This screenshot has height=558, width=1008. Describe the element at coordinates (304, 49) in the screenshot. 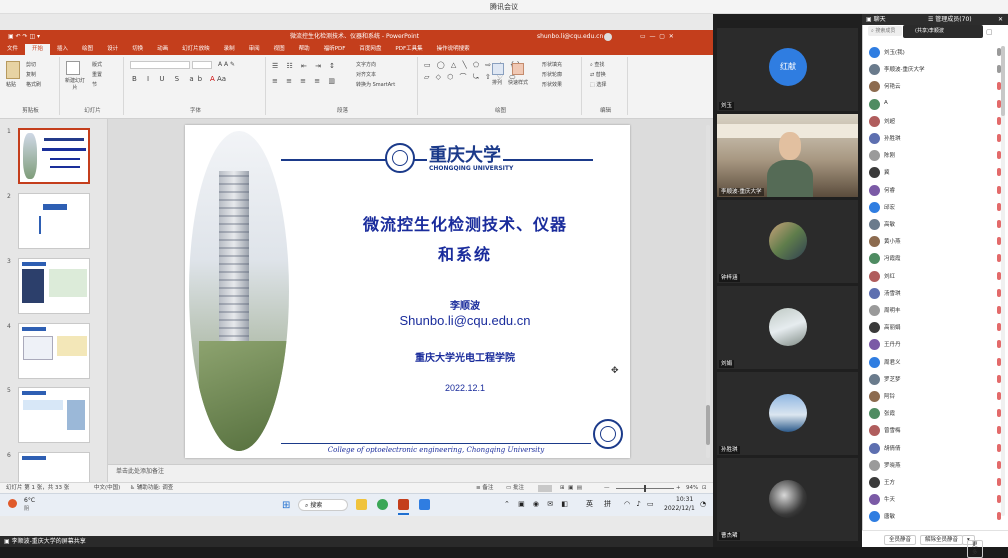

I see `tab-help: 帮助` at that location.